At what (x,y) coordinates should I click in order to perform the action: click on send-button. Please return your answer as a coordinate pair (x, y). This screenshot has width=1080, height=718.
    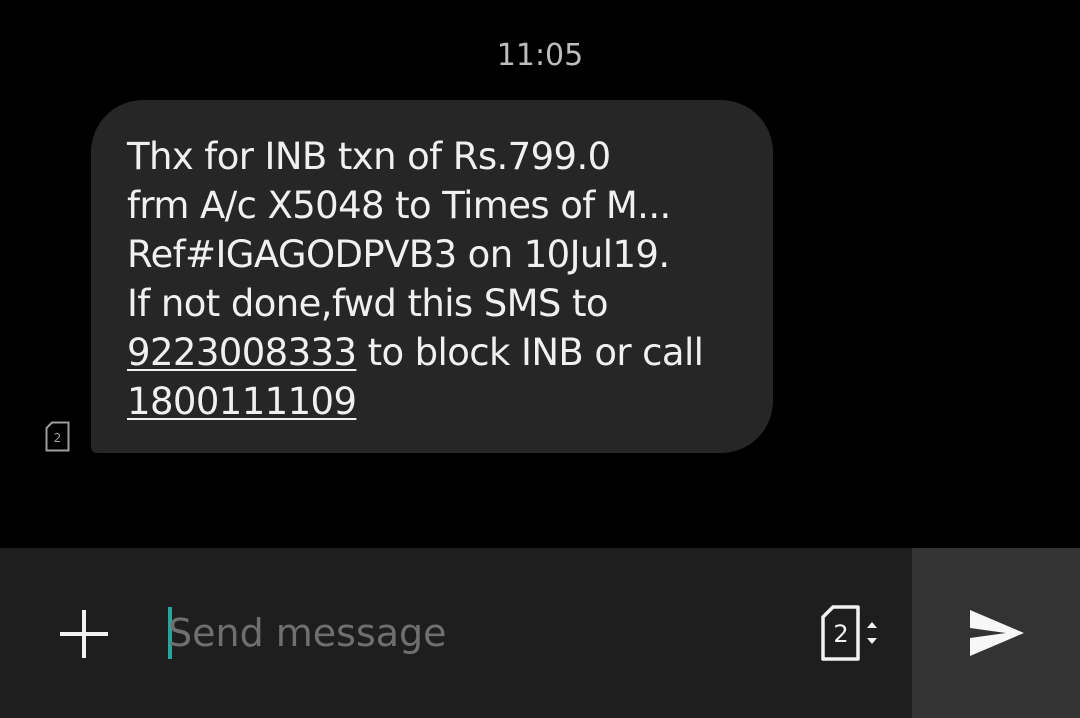
    Looking at the image, I should click on (996, 633).